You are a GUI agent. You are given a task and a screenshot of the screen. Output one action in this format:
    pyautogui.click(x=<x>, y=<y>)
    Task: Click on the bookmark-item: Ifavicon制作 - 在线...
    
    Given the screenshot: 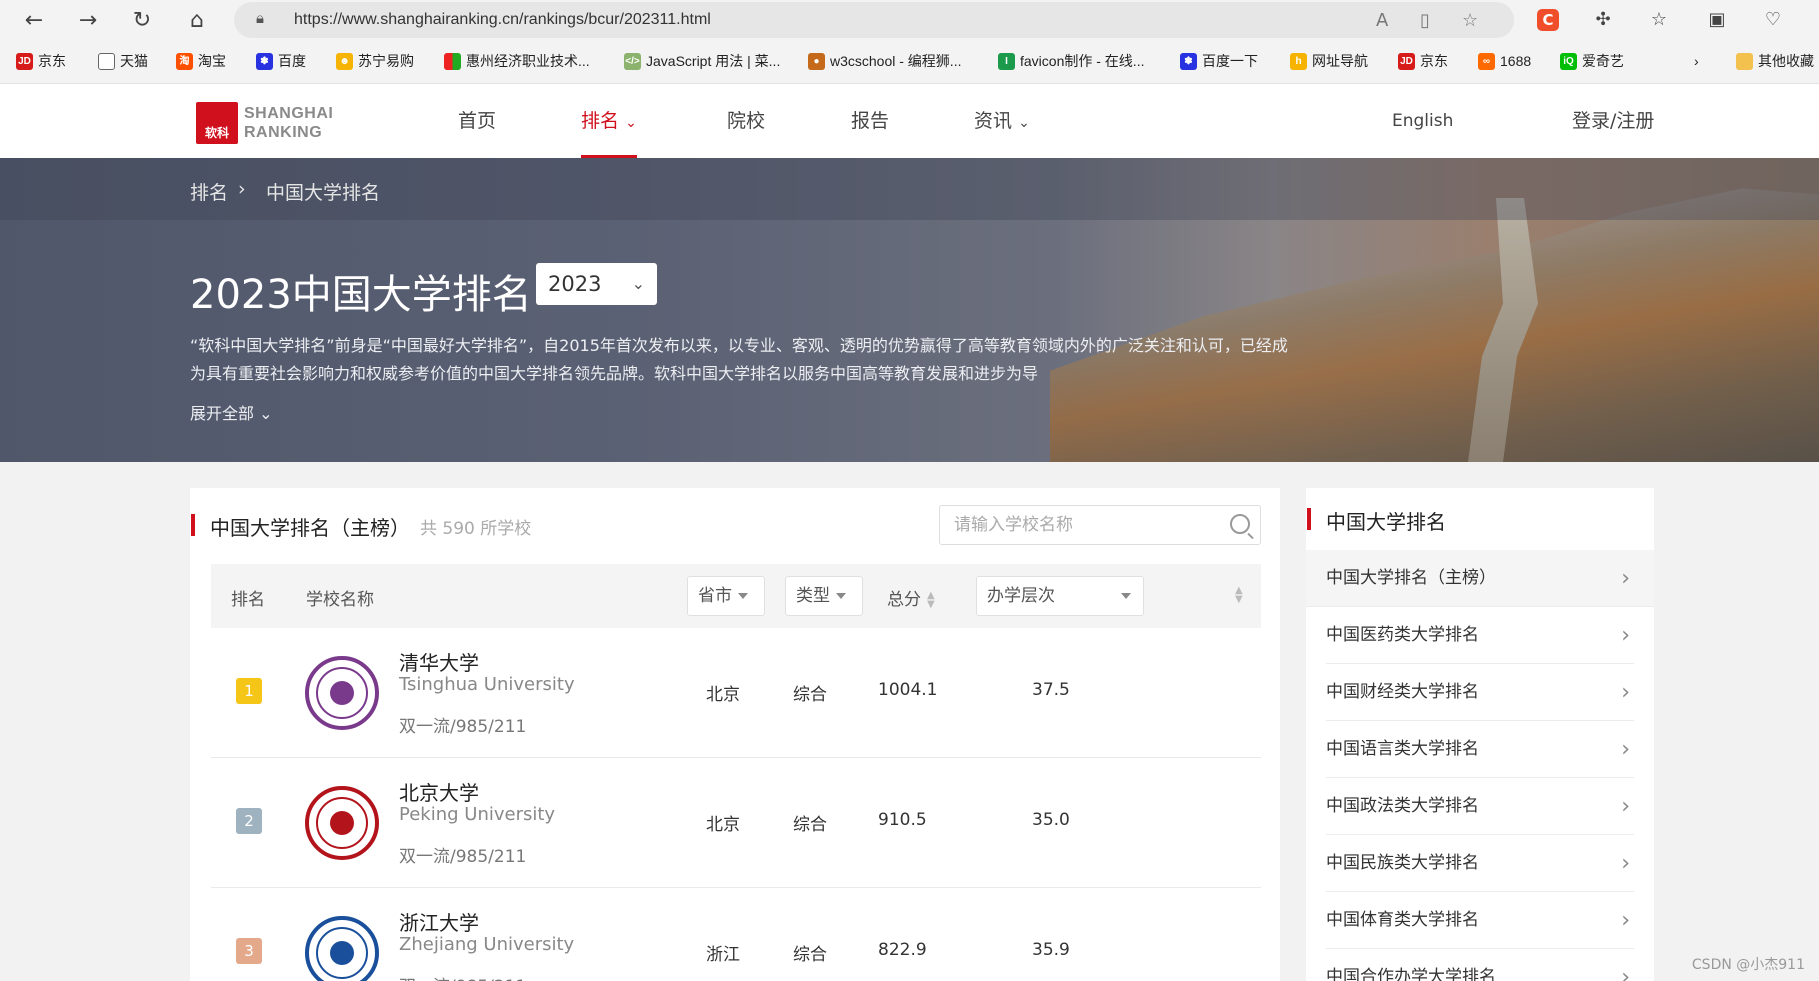 What is the action you would take?
    pyautogui.click(x=1071, y=61)
    